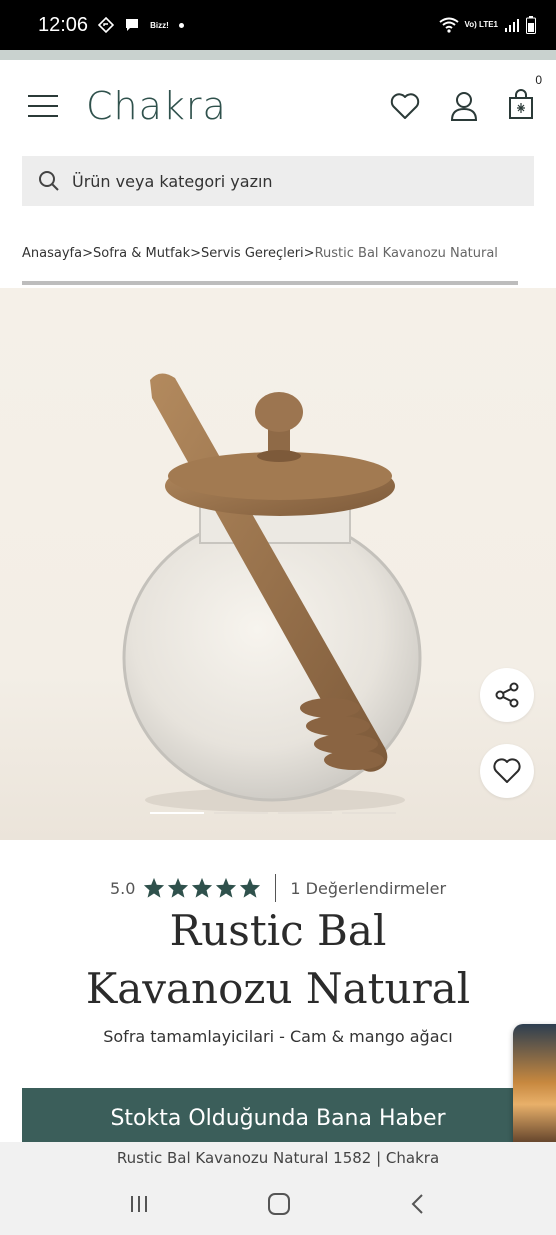  What do you see at coordinates (278, 1118) in the screenshot?
I see `notify-when-in-stock-button: Stokta Olduğunda Bana Haber` at bounding box center [278, 1118].